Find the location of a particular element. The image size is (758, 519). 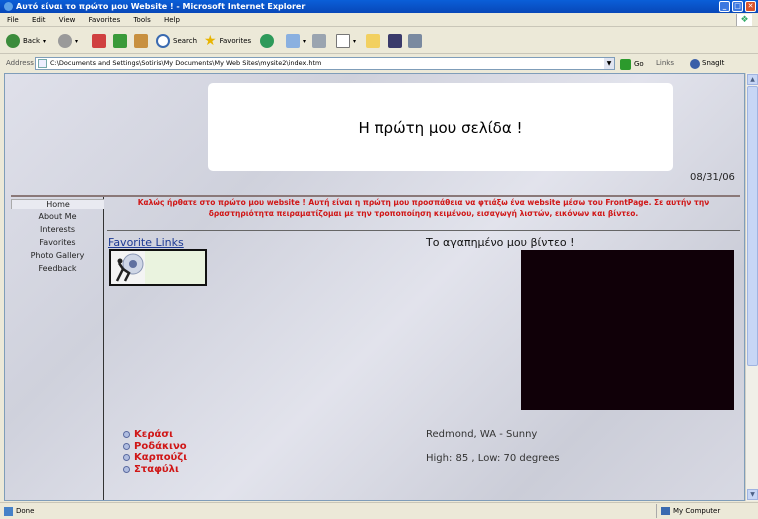

research-icon is located at coordinates (395, 41).